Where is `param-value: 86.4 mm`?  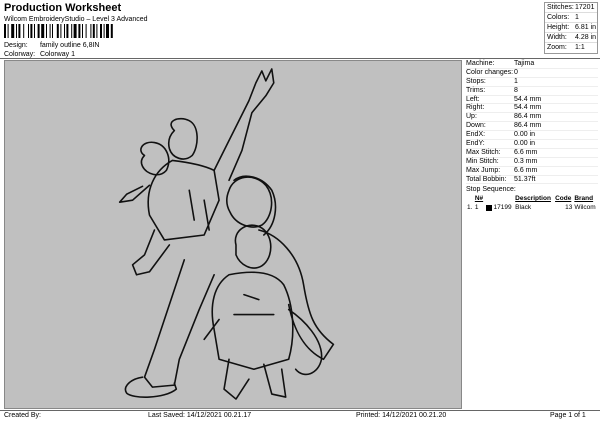
param-value: 86.4 mm is located at coordinates (528, 117).